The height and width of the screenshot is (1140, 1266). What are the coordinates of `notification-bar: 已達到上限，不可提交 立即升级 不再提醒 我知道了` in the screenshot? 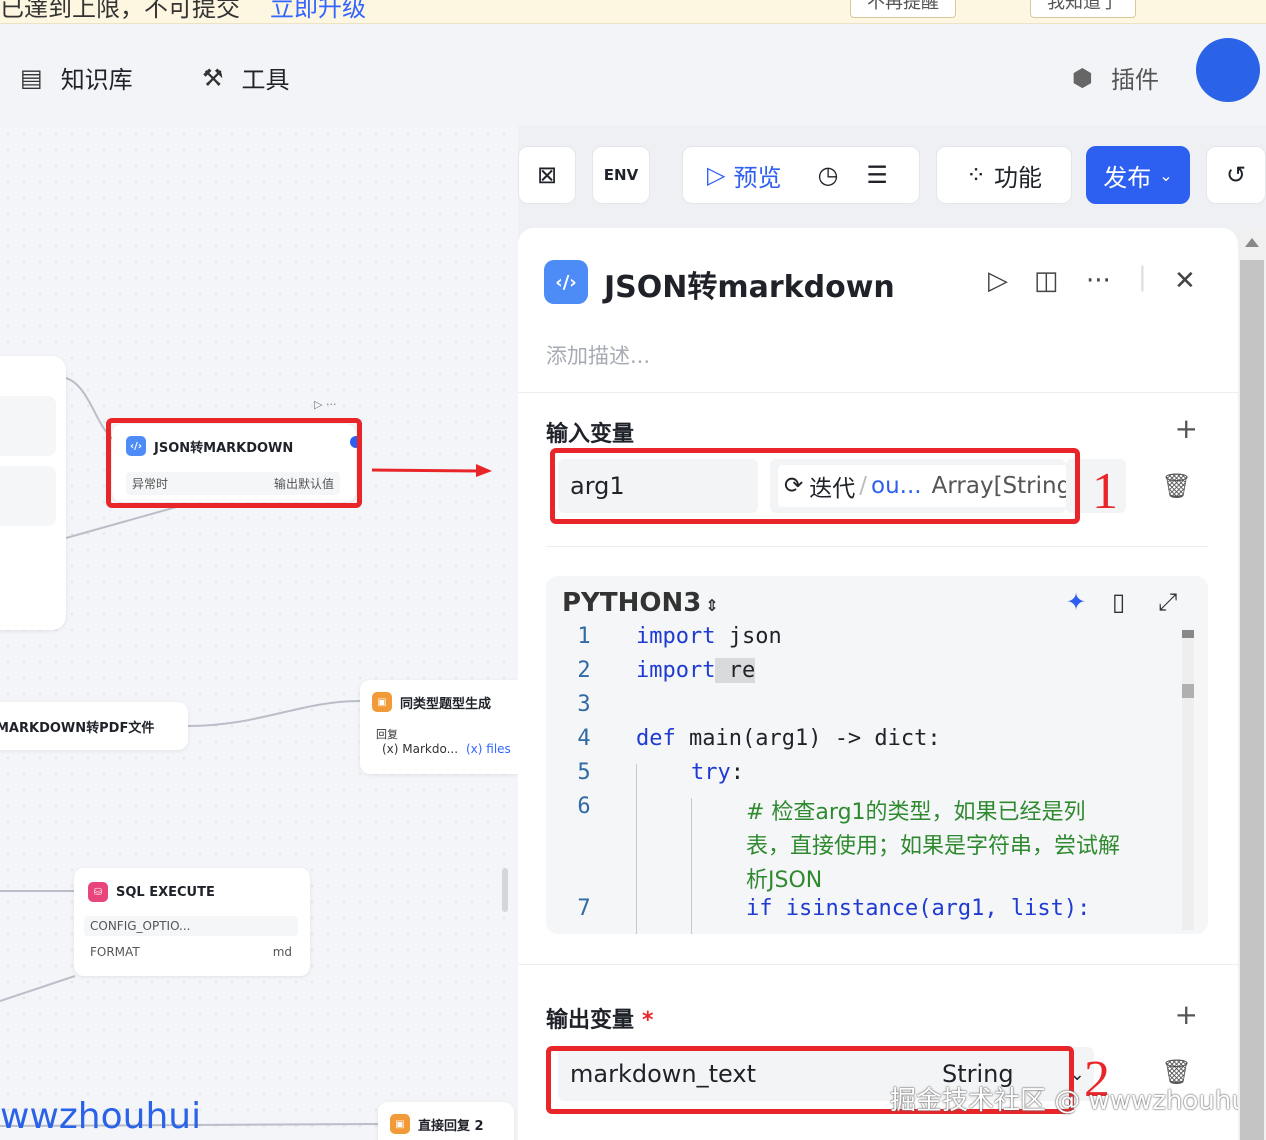 It's located at (633, 12).